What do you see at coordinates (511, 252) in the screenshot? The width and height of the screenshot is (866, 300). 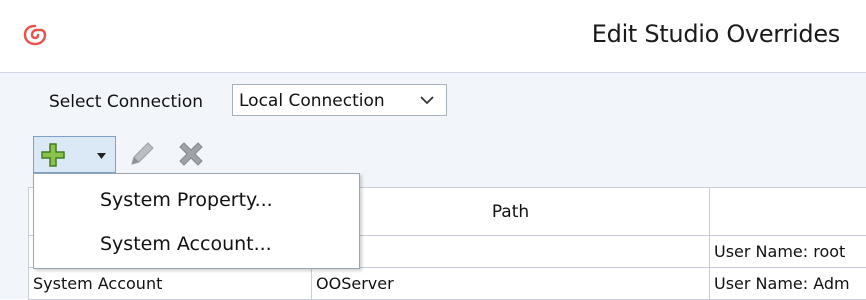 I see `table-cell-path: ce` at bounding box center [511, 252].